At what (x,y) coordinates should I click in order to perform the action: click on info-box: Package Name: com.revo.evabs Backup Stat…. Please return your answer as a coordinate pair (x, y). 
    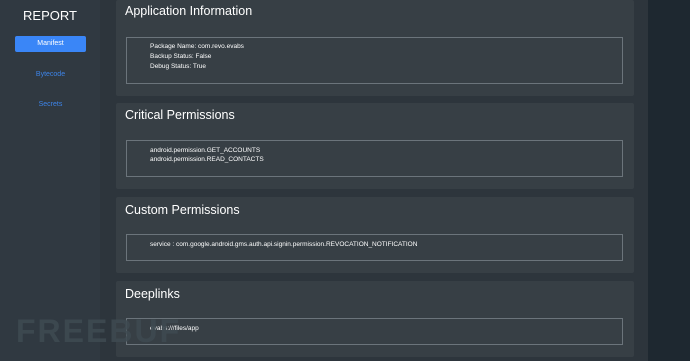
    Looking at the image, I should click on (374, 60).